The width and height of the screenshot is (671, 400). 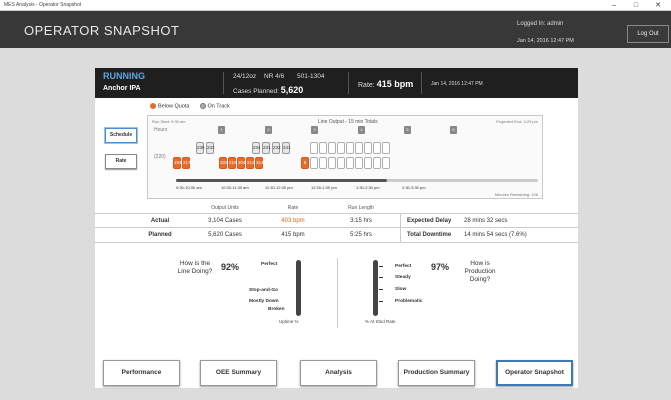 I want to click on legend-below-quota: Below Quota, so click(x=170, y=106).